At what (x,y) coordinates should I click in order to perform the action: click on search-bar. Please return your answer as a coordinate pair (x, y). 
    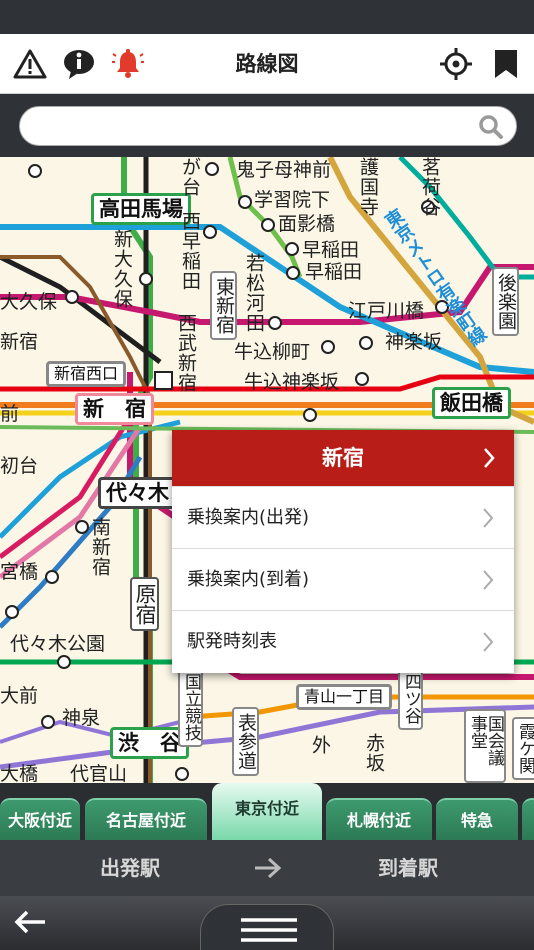
    Looking at the image, I should click on (267, 125).